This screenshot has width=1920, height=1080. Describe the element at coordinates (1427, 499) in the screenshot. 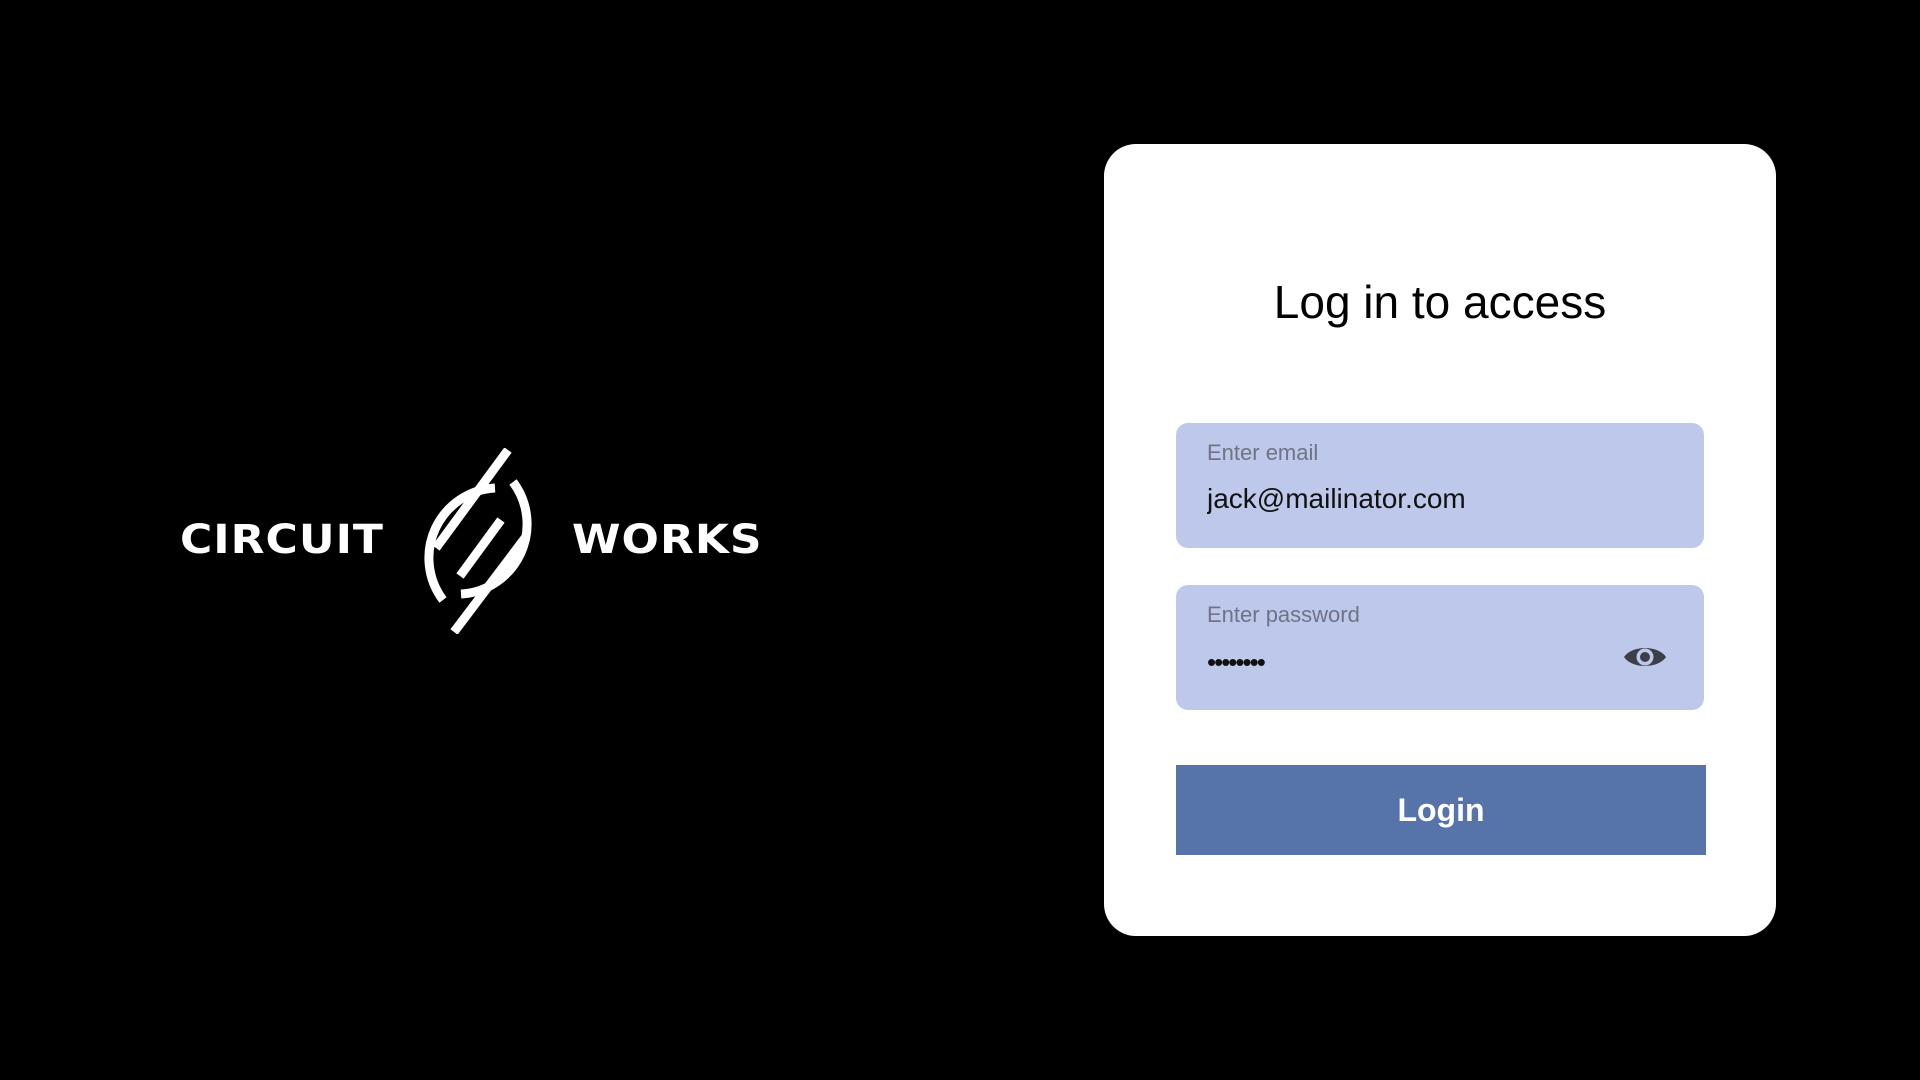

I see `email-input` at that location.